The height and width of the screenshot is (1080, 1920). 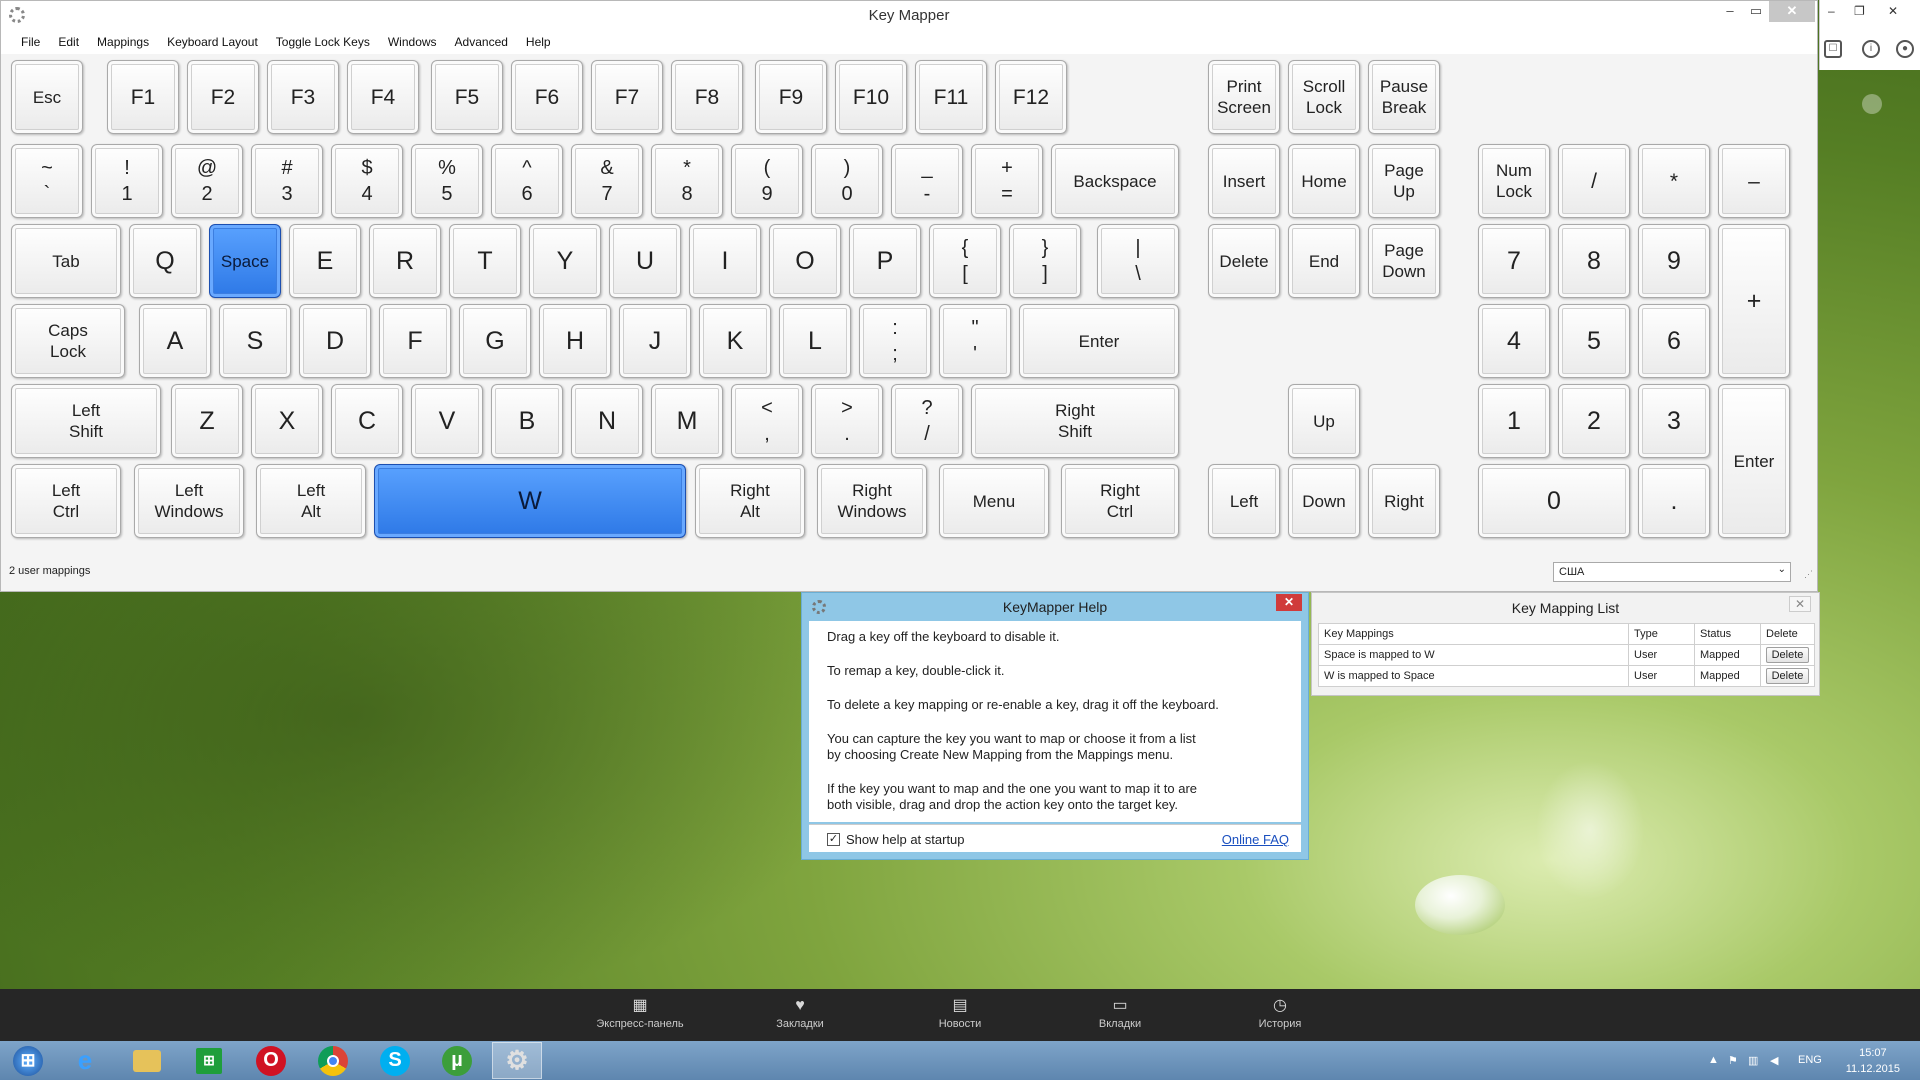 I want to click on column-header: Type, so click(x=1661, y=634).